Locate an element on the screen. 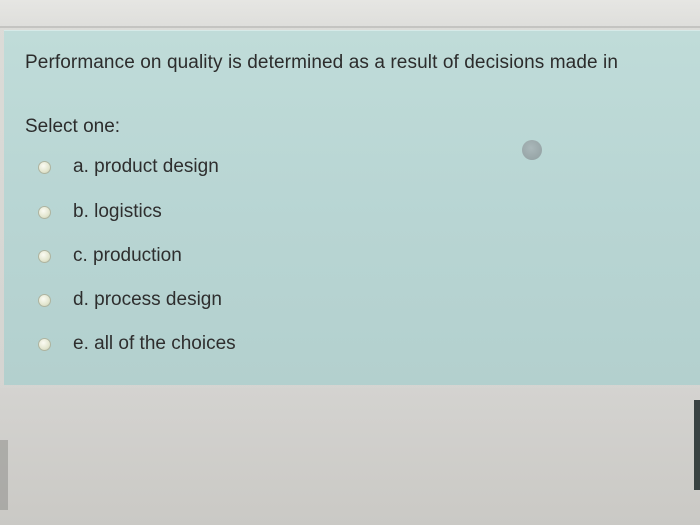 The image size is (700, 525). option-label: c. production is located at coordinates (127, 255).